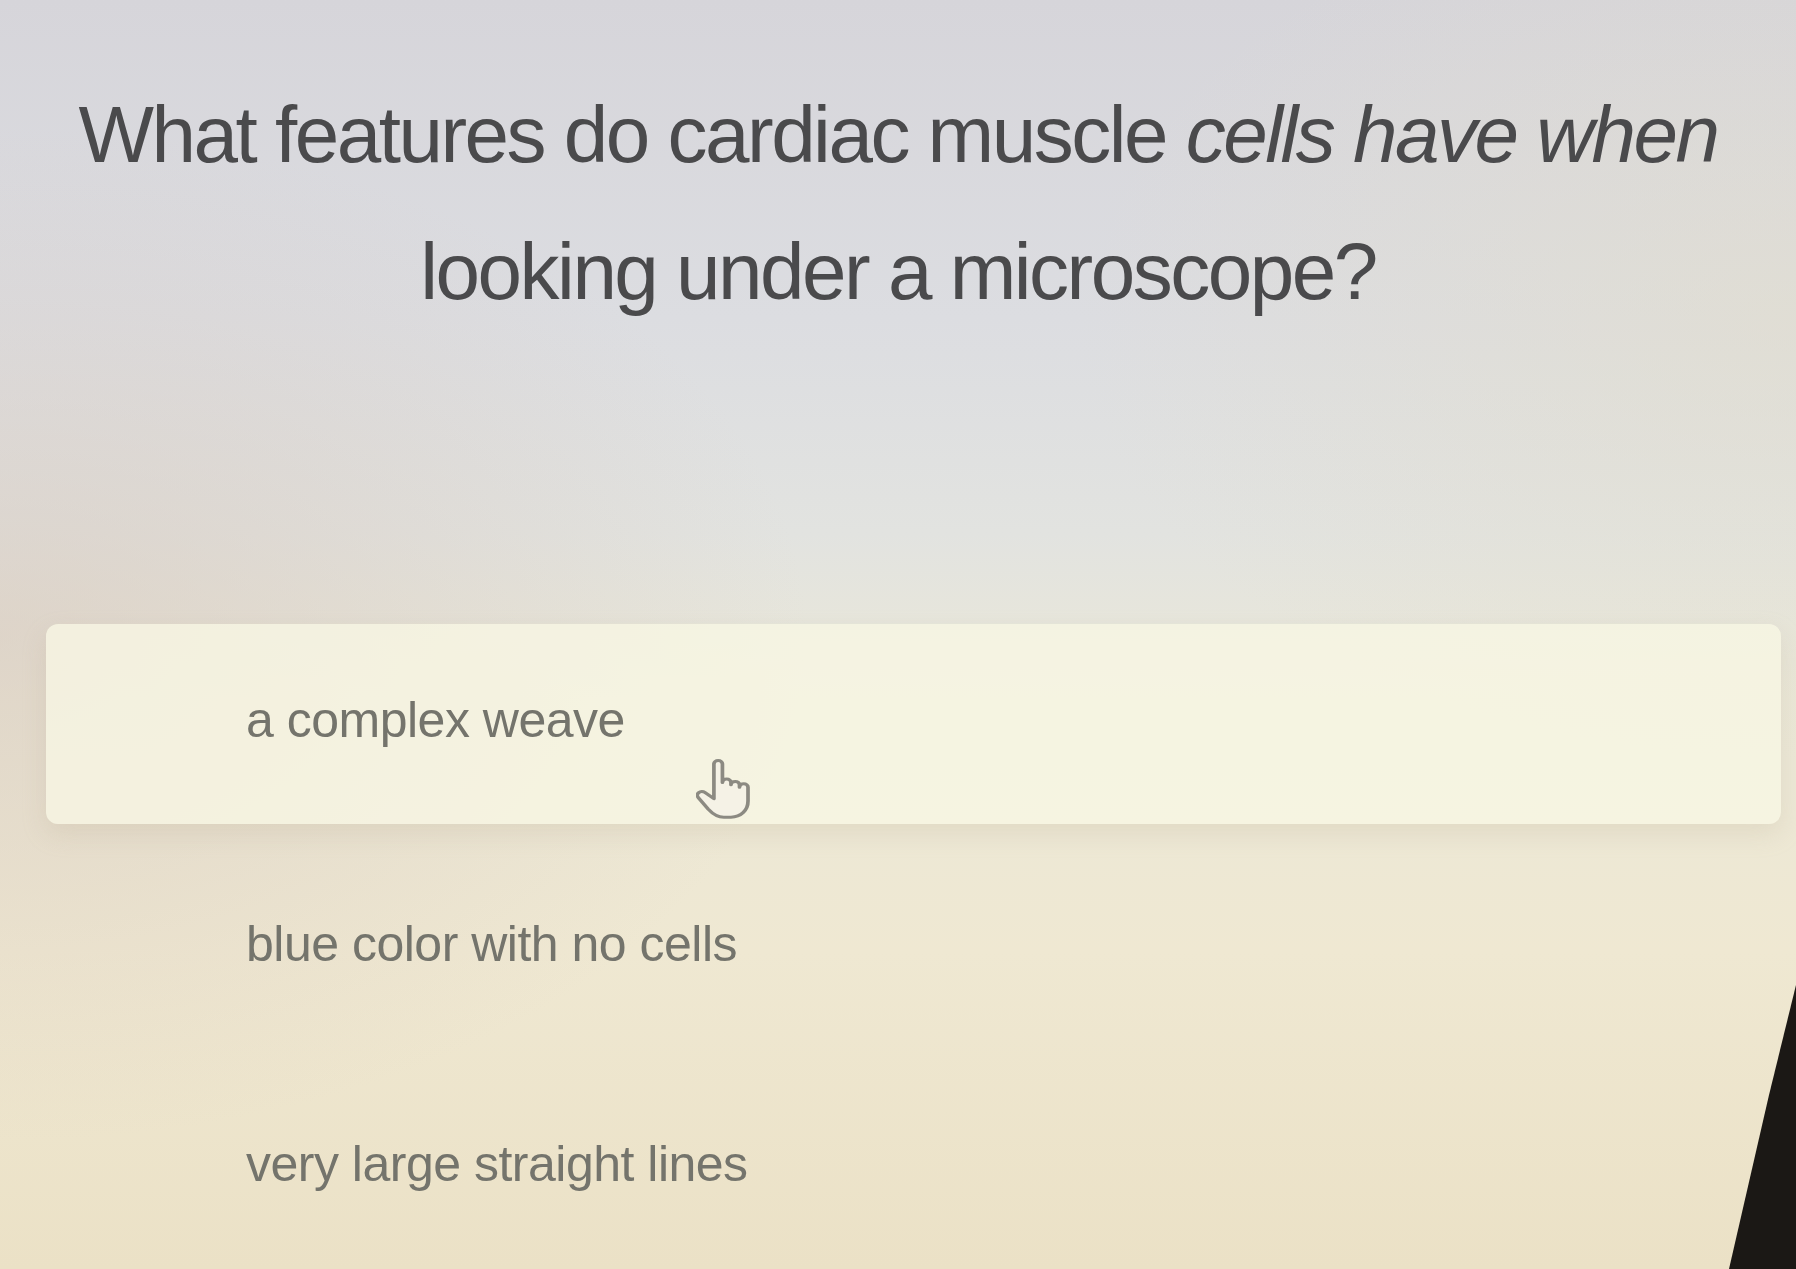  What do you see at coordinates (723, 789) in the screenshot?
I see `hand-pointer-icon` at bounding box center [723, 789].